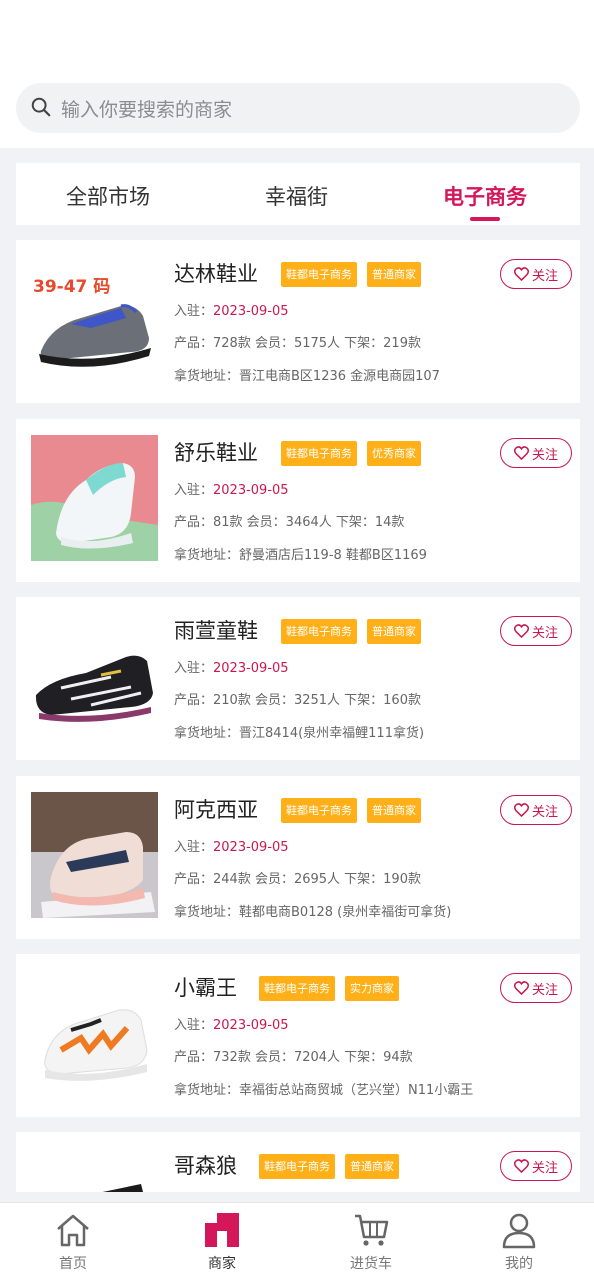  What do you see at coordinates (371, 1264) in the screenshot?
I see `nav-cart-label: 进货车` at bounding box center [371, 1264].